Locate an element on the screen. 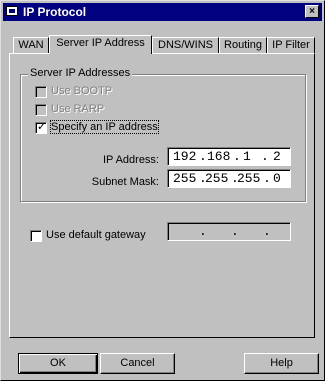  specify-ip-checkbox: ✓ is located at coordinates (41, 127).